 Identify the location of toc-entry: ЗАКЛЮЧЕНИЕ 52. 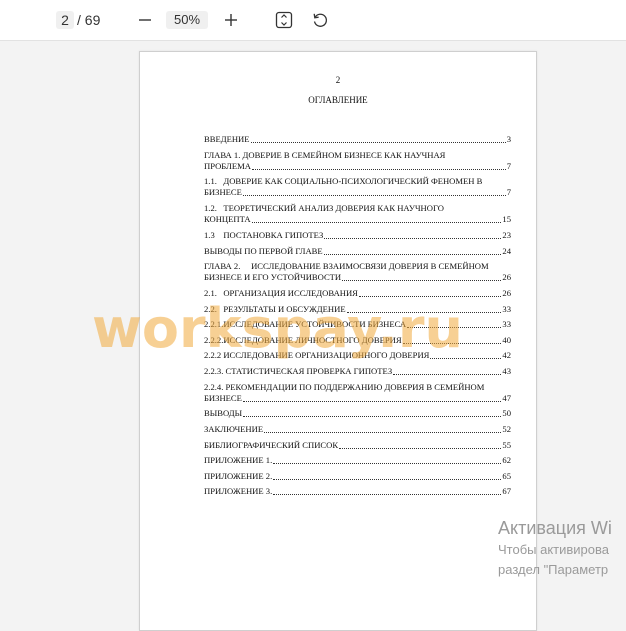
(357, 429).